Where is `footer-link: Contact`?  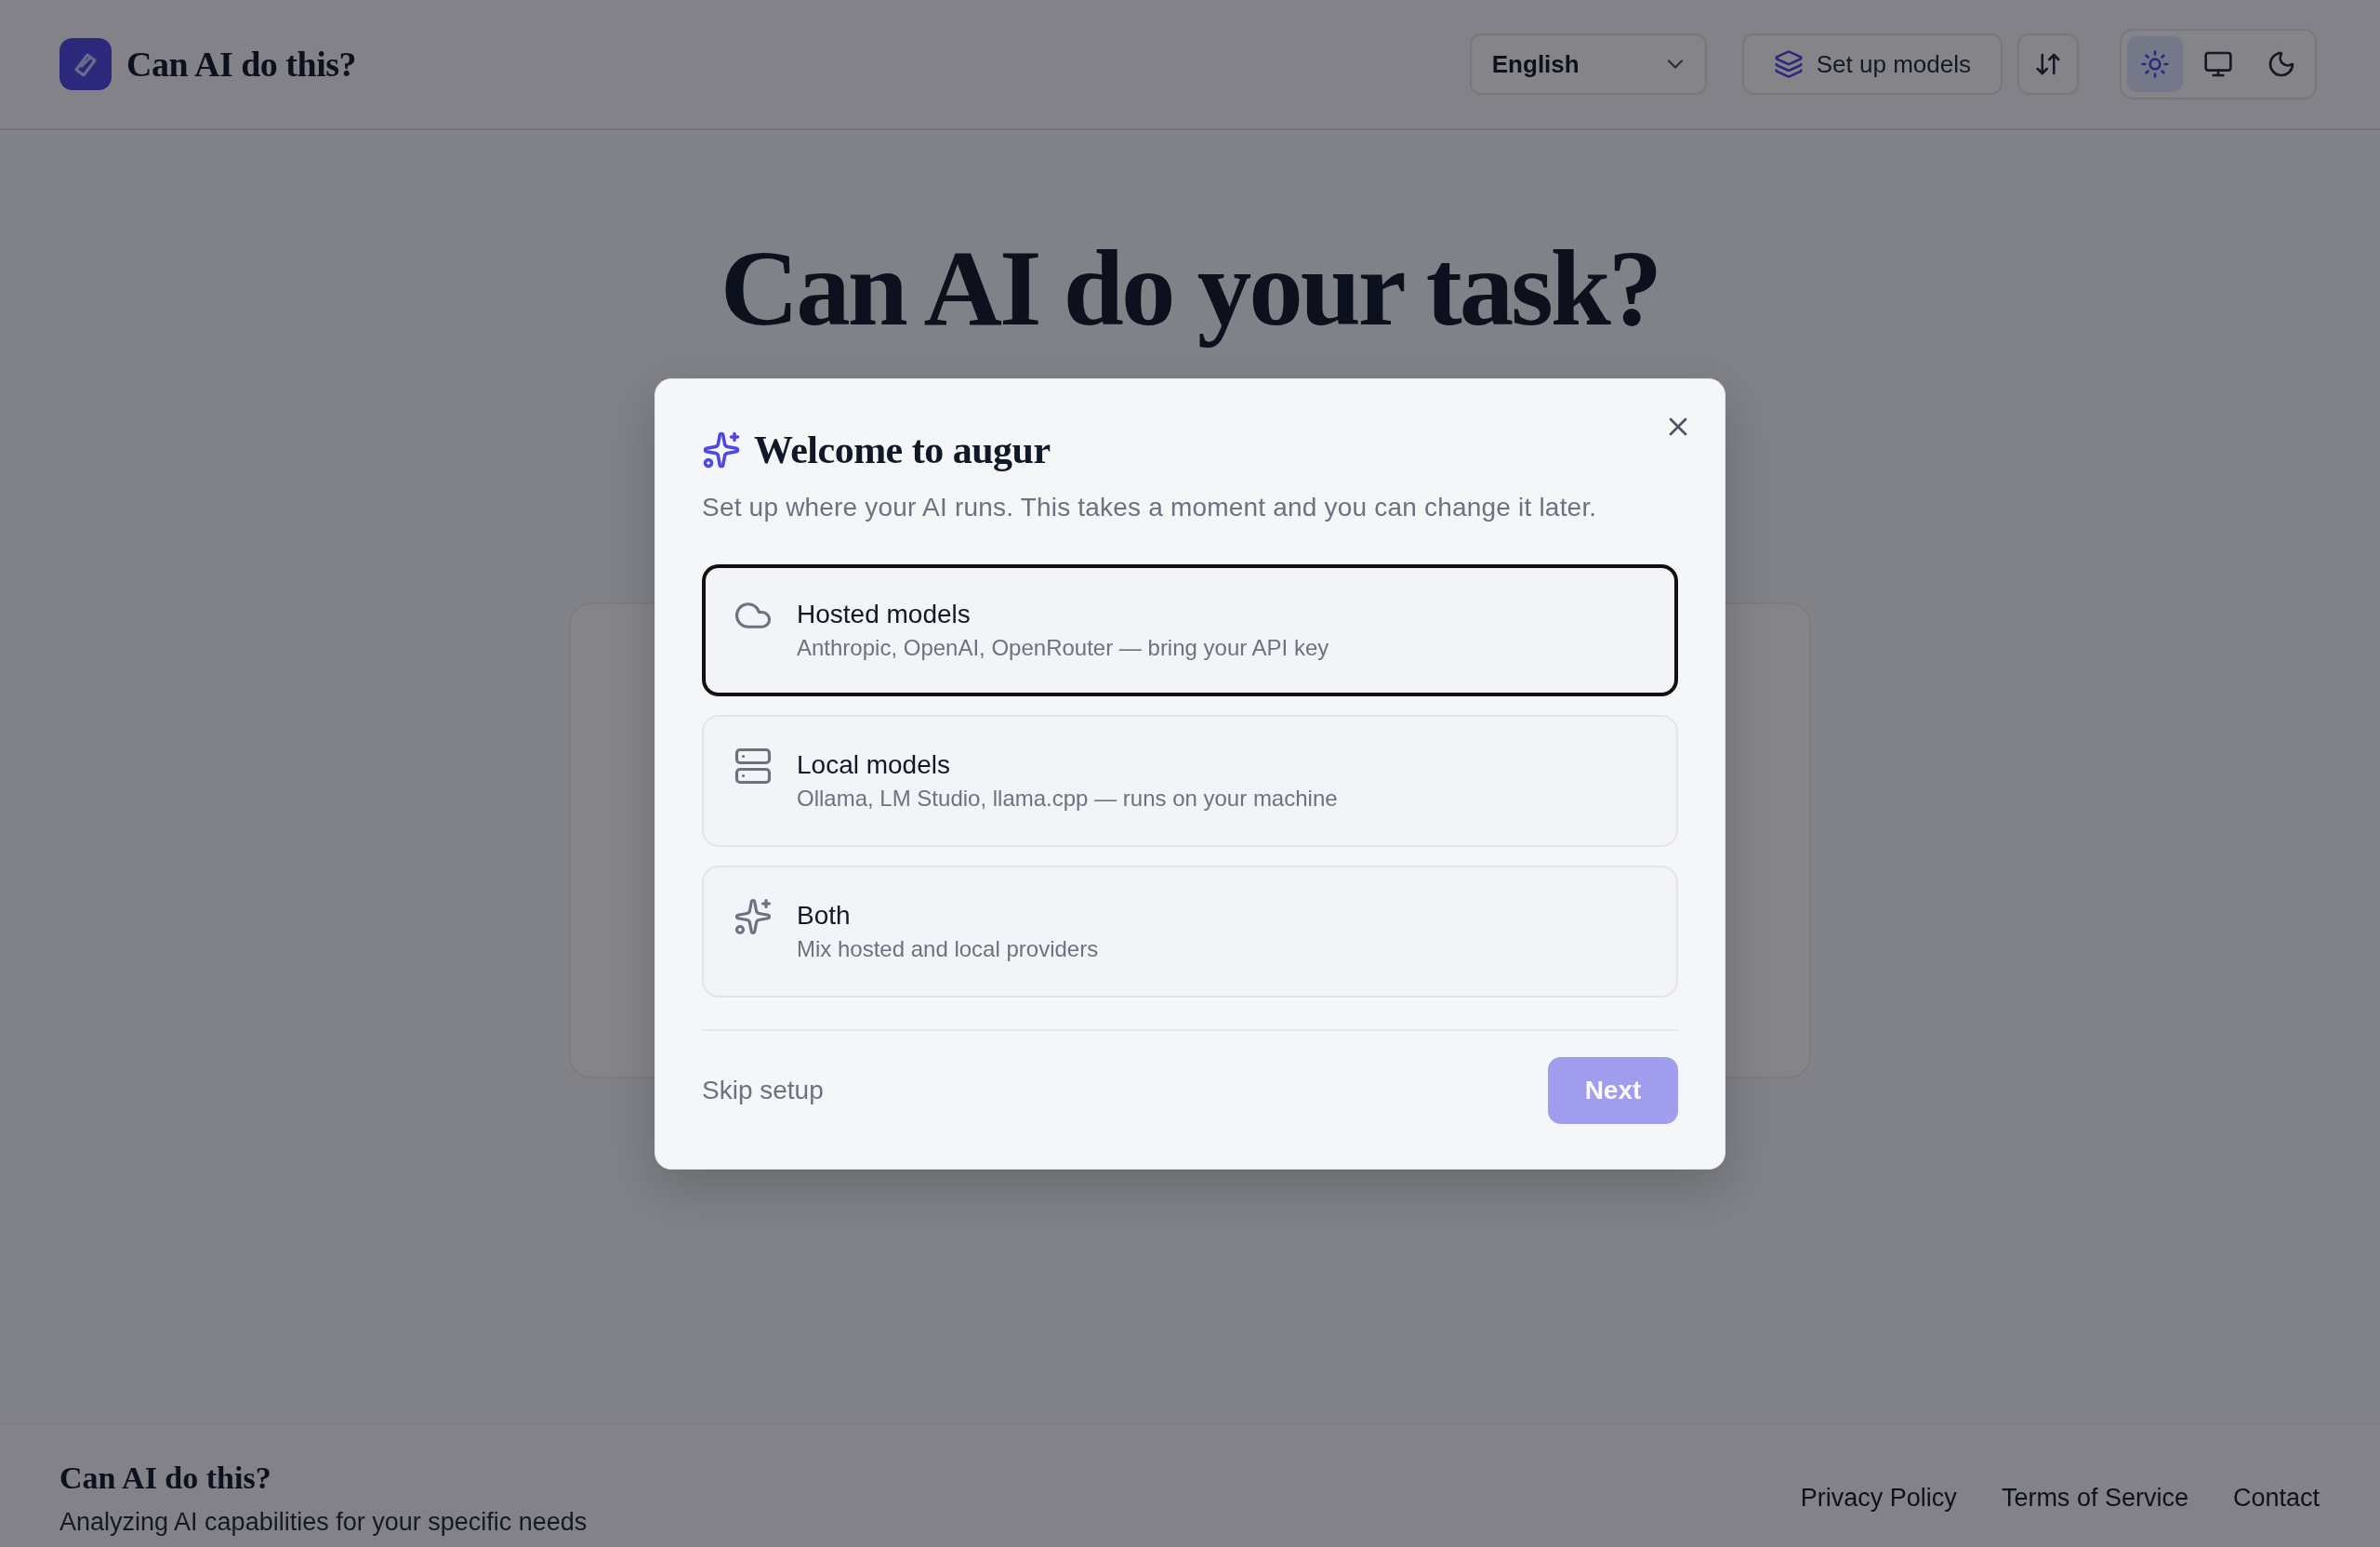 footer-link: Contact is located at coordinates (2276, 1498).